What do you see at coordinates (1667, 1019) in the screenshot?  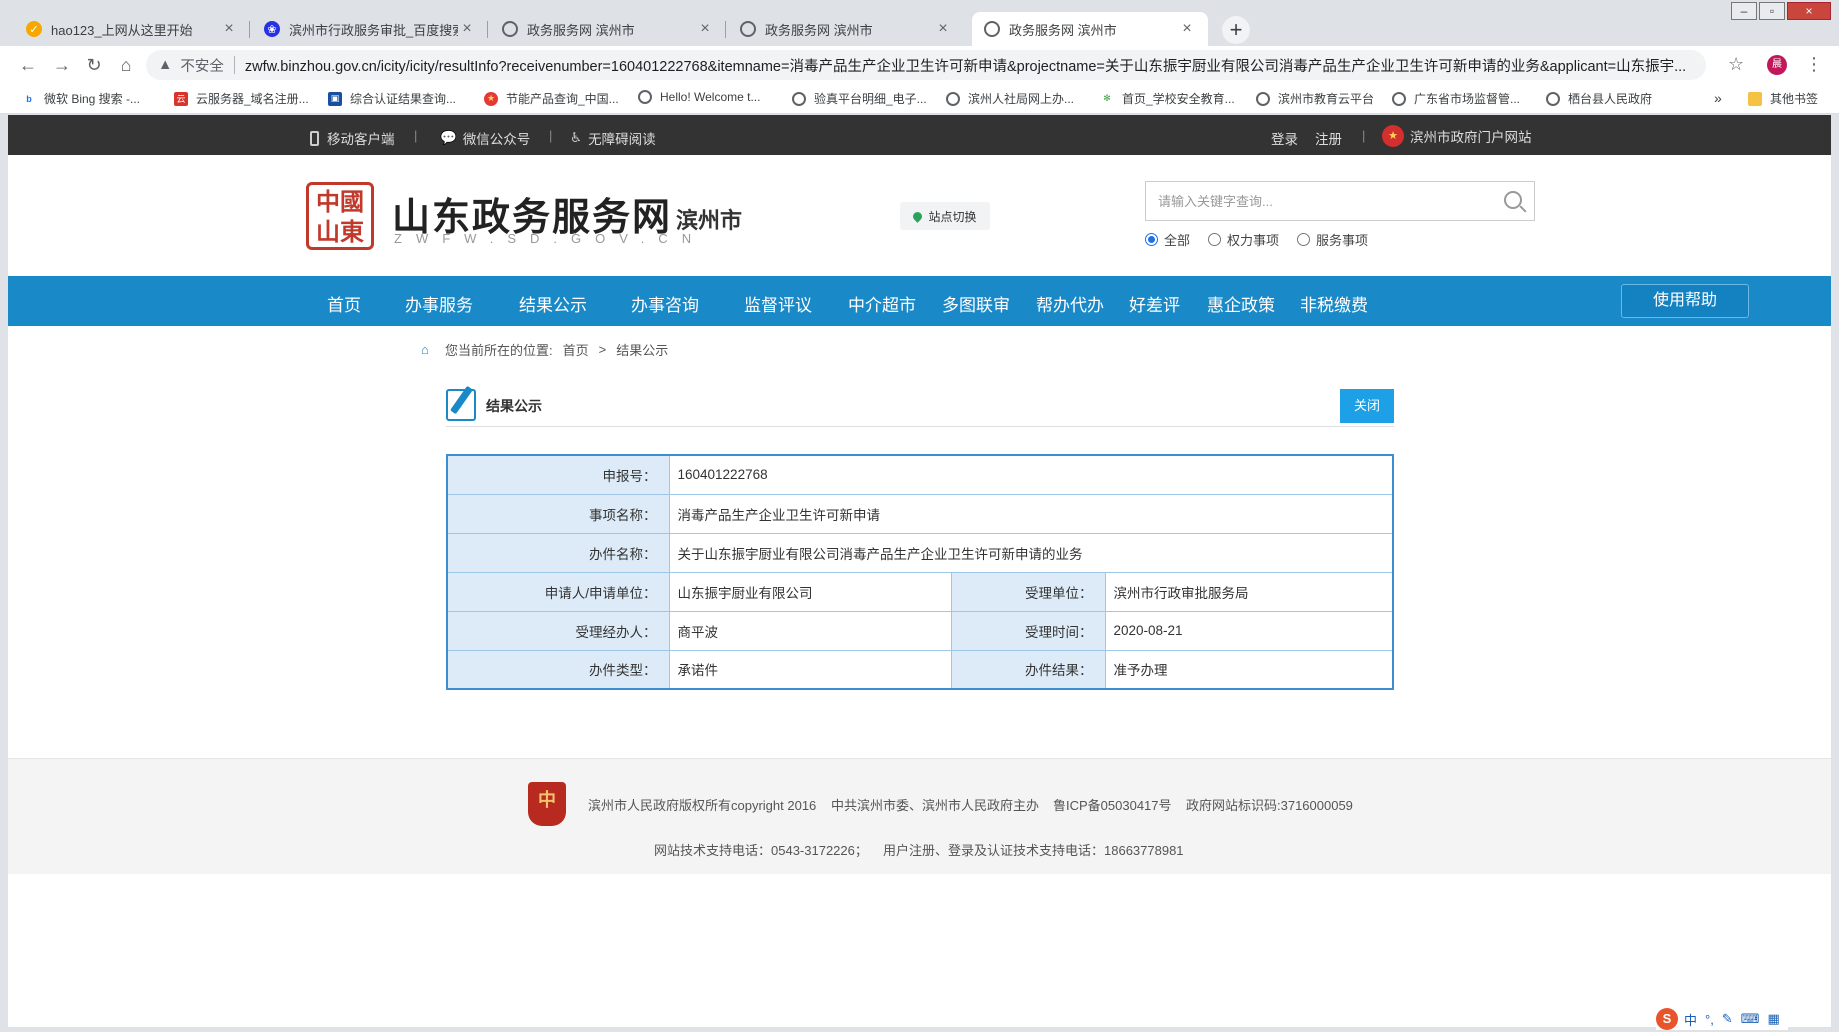 I see `sogou-logo-icon: S` at bounding box center [1667, 1019].